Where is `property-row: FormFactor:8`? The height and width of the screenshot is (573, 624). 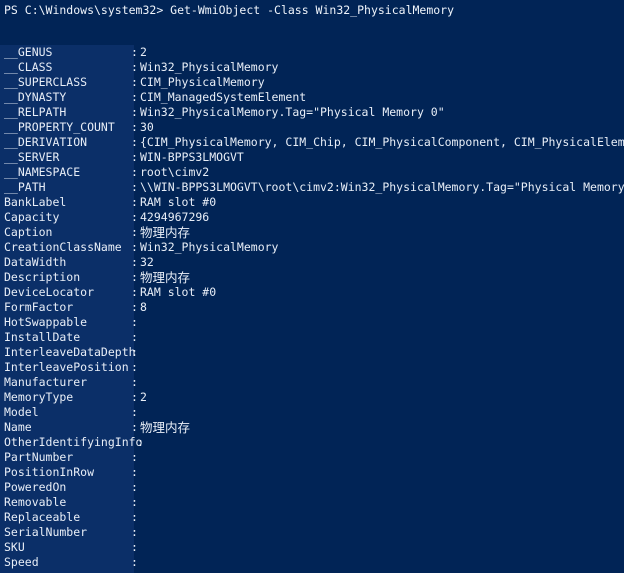 property-row: FormFactor:8 is located at coordinates (312, 307).